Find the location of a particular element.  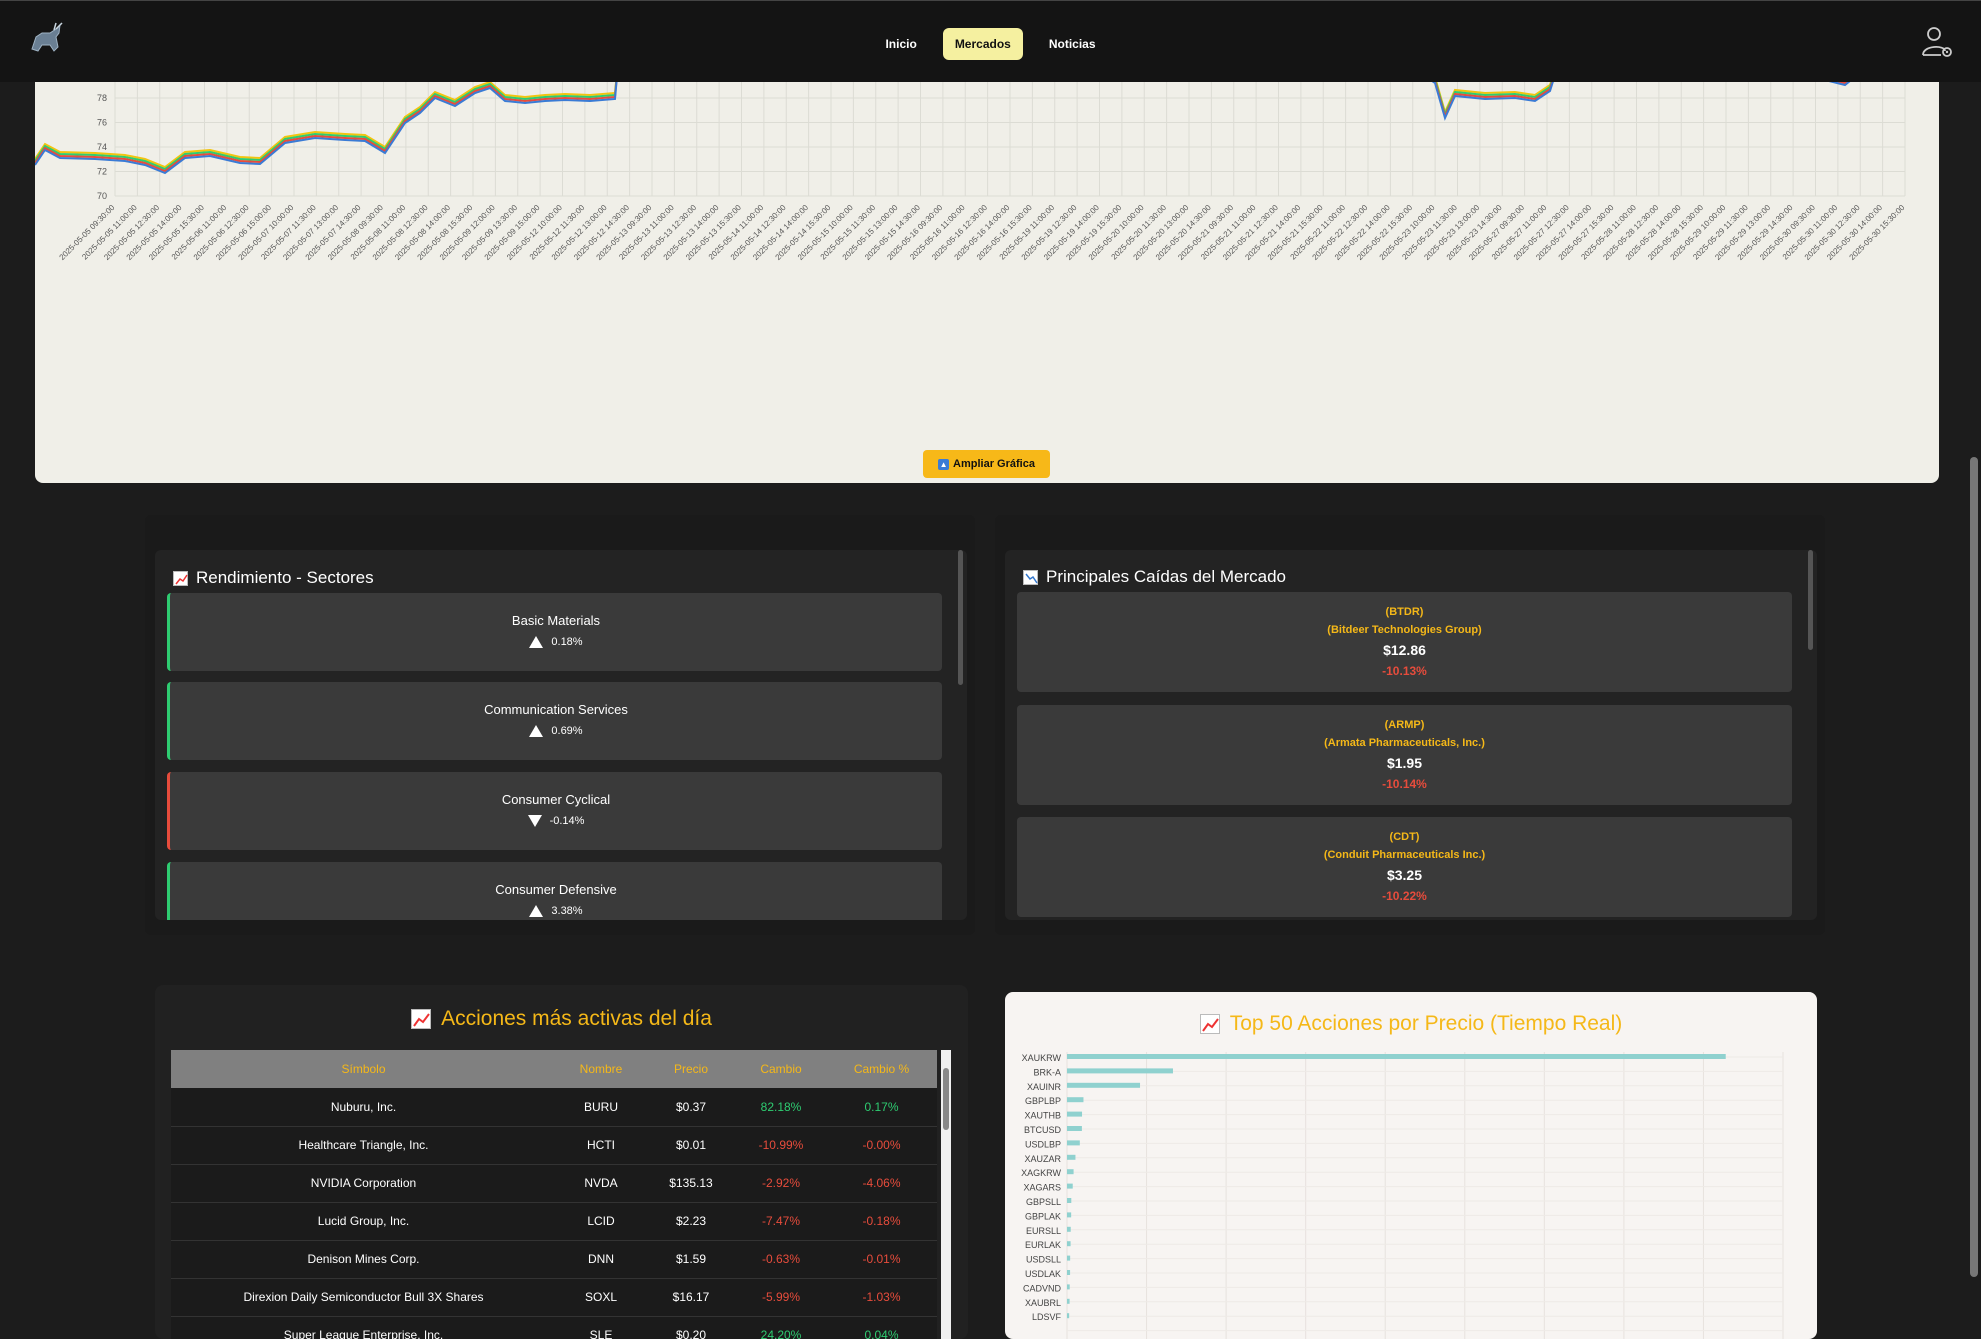

cell-price: $2.23 is located at coordinates (691, 1221).